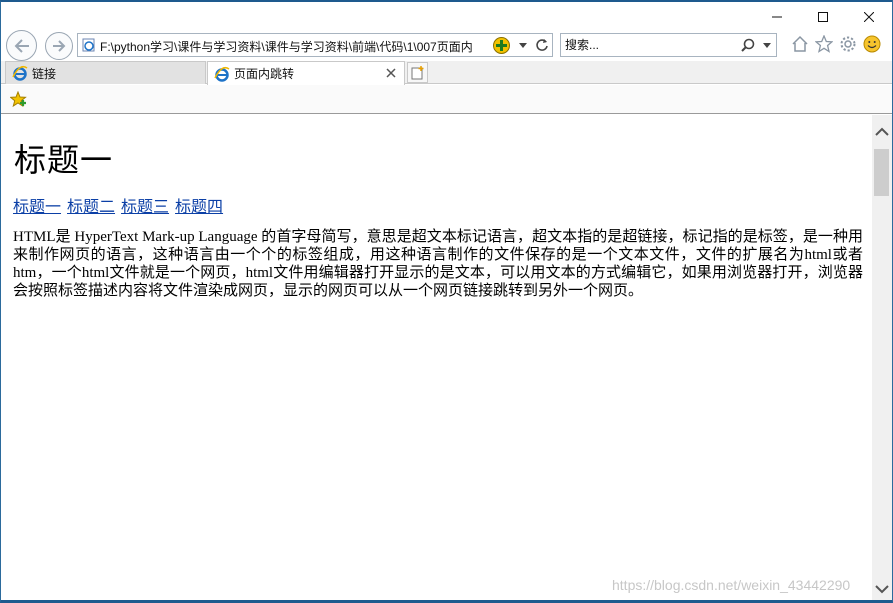 The height and width of the screenshot is (603, 893). I want to click on favorites-star-icon, so click(824, 44).